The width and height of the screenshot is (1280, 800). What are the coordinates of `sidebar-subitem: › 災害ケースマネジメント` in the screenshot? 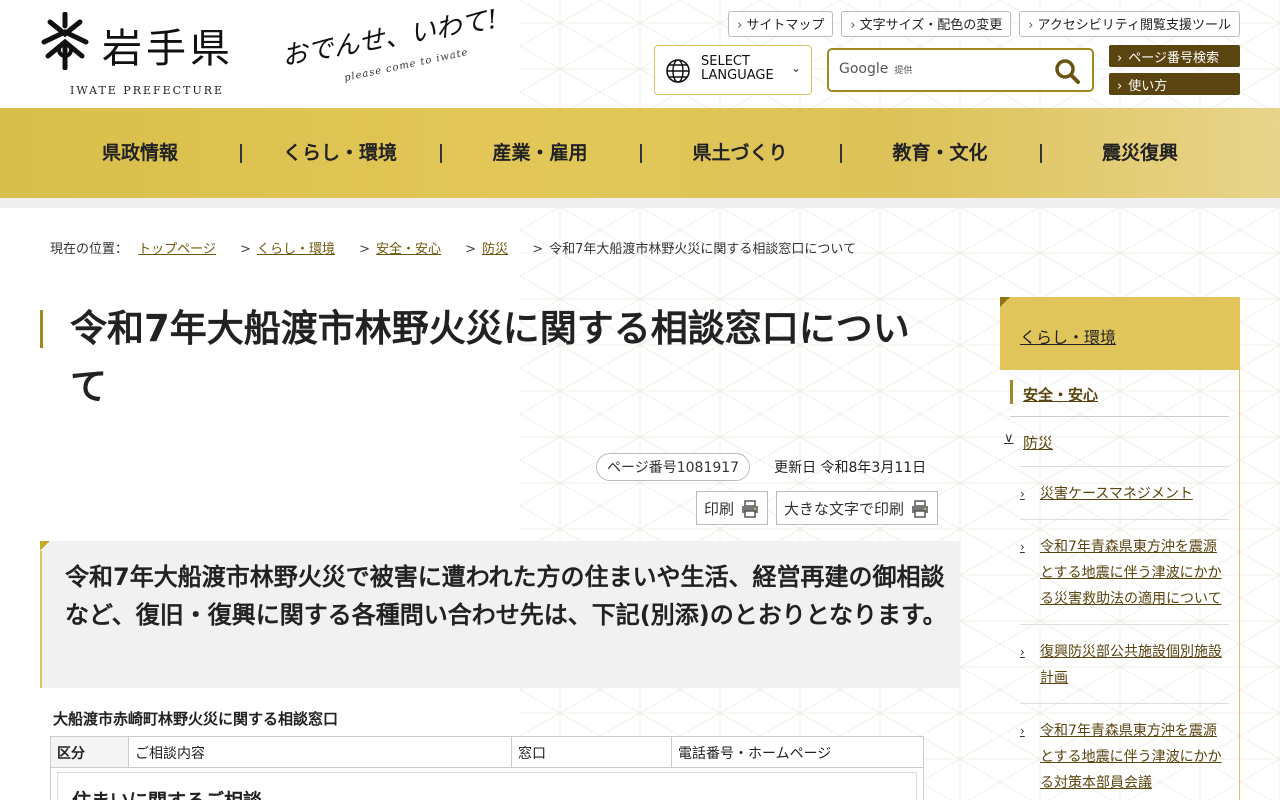 It's located at (1124, 492).